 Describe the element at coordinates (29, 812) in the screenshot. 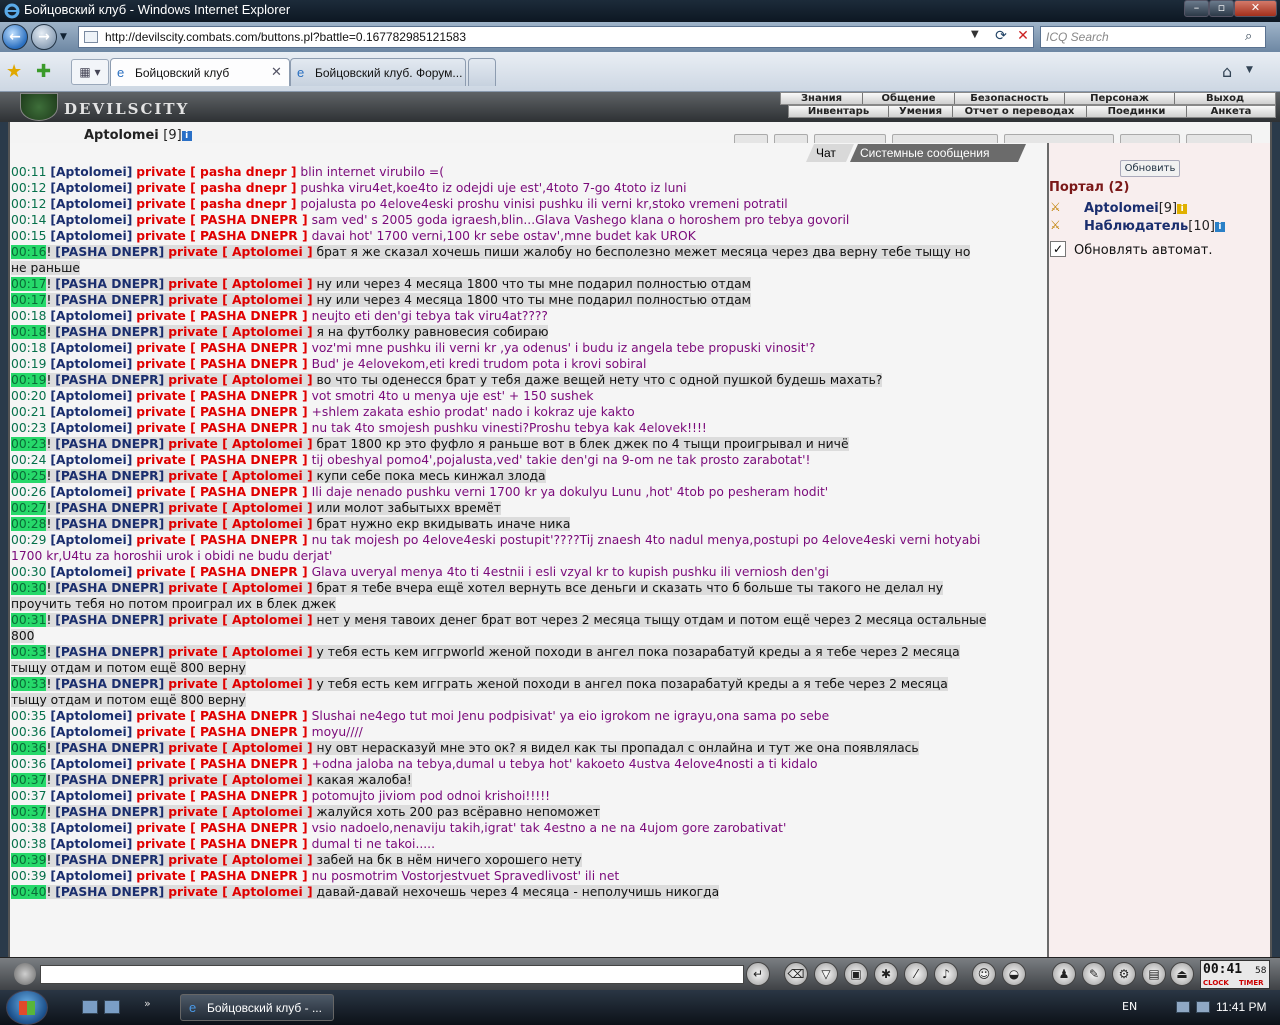

I see `message-time: 00:37` at that location.